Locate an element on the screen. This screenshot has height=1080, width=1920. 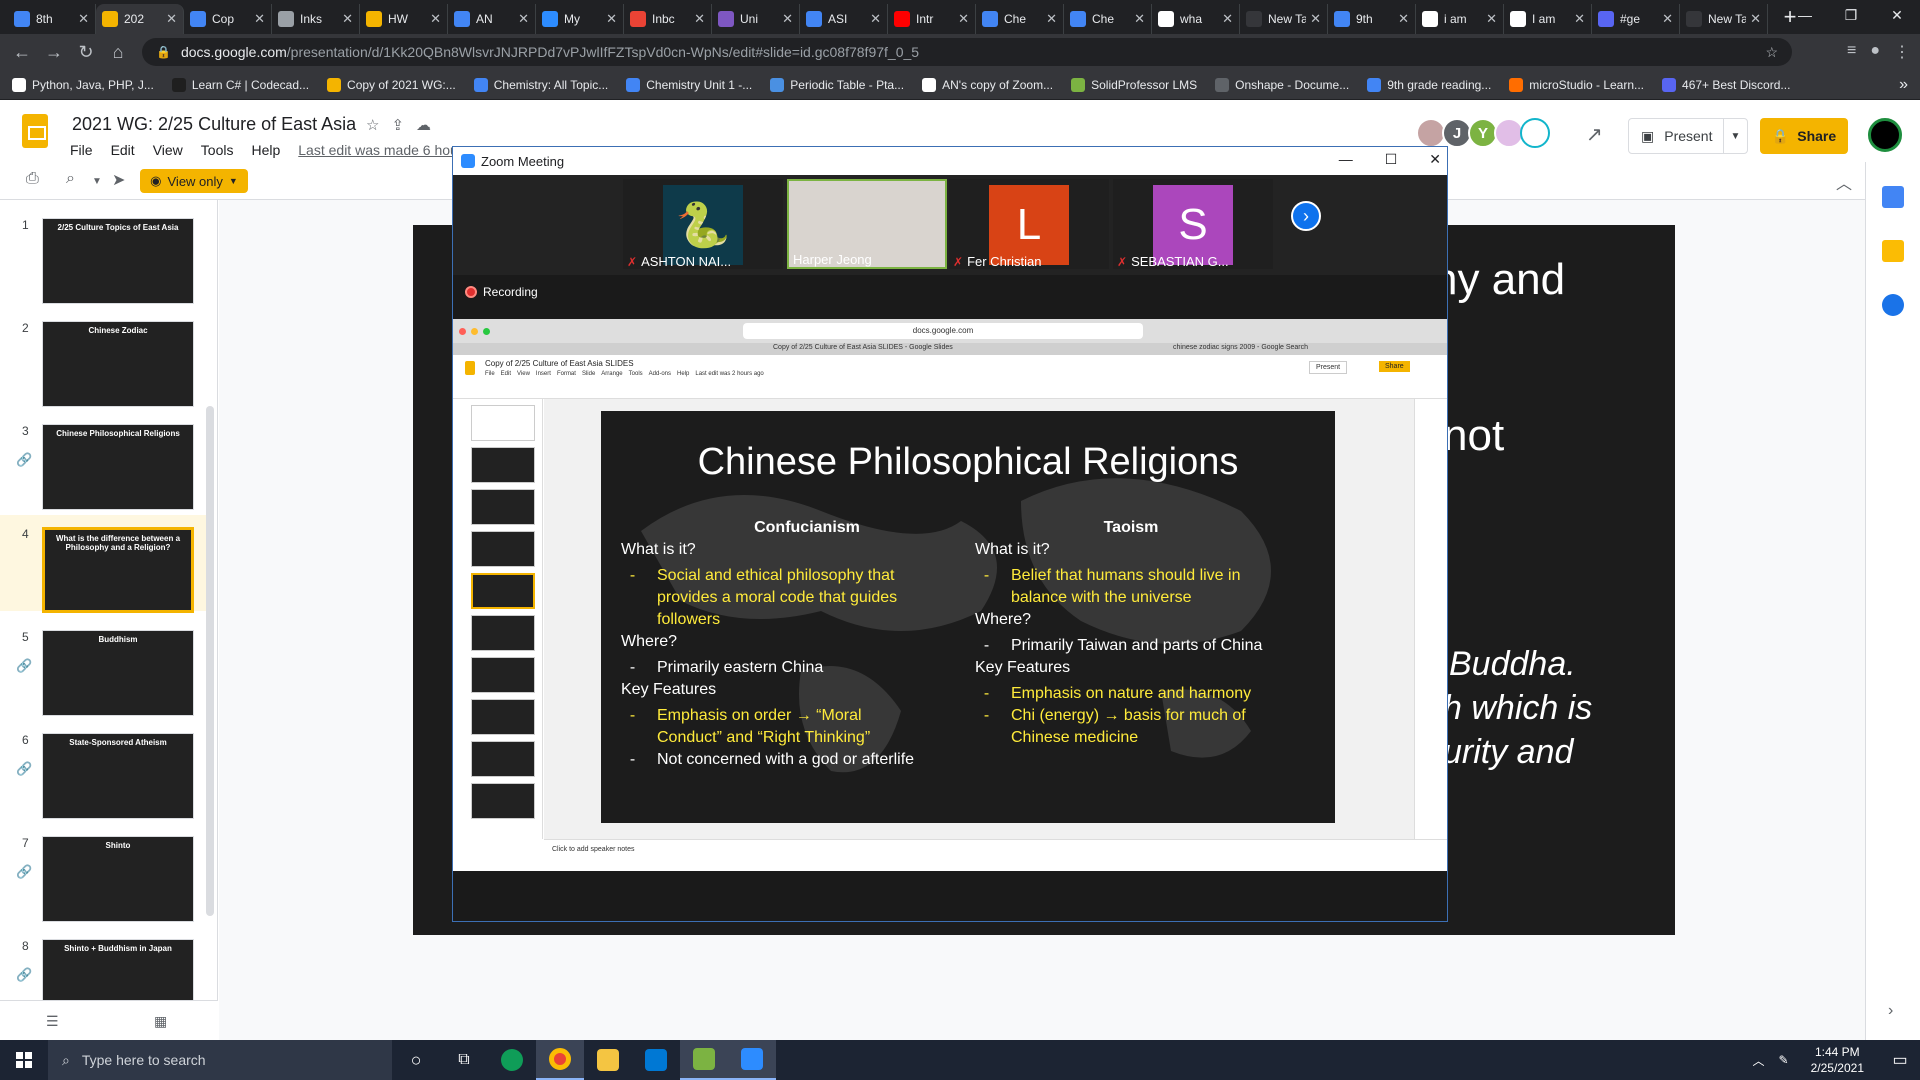
menu-edit: Edit is located at coordinates (123, 150).